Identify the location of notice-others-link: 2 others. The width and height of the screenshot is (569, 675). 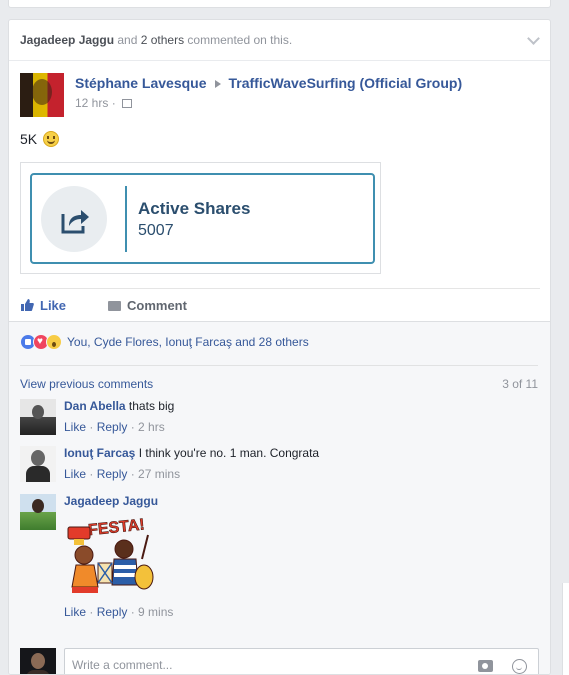
(162, 40).